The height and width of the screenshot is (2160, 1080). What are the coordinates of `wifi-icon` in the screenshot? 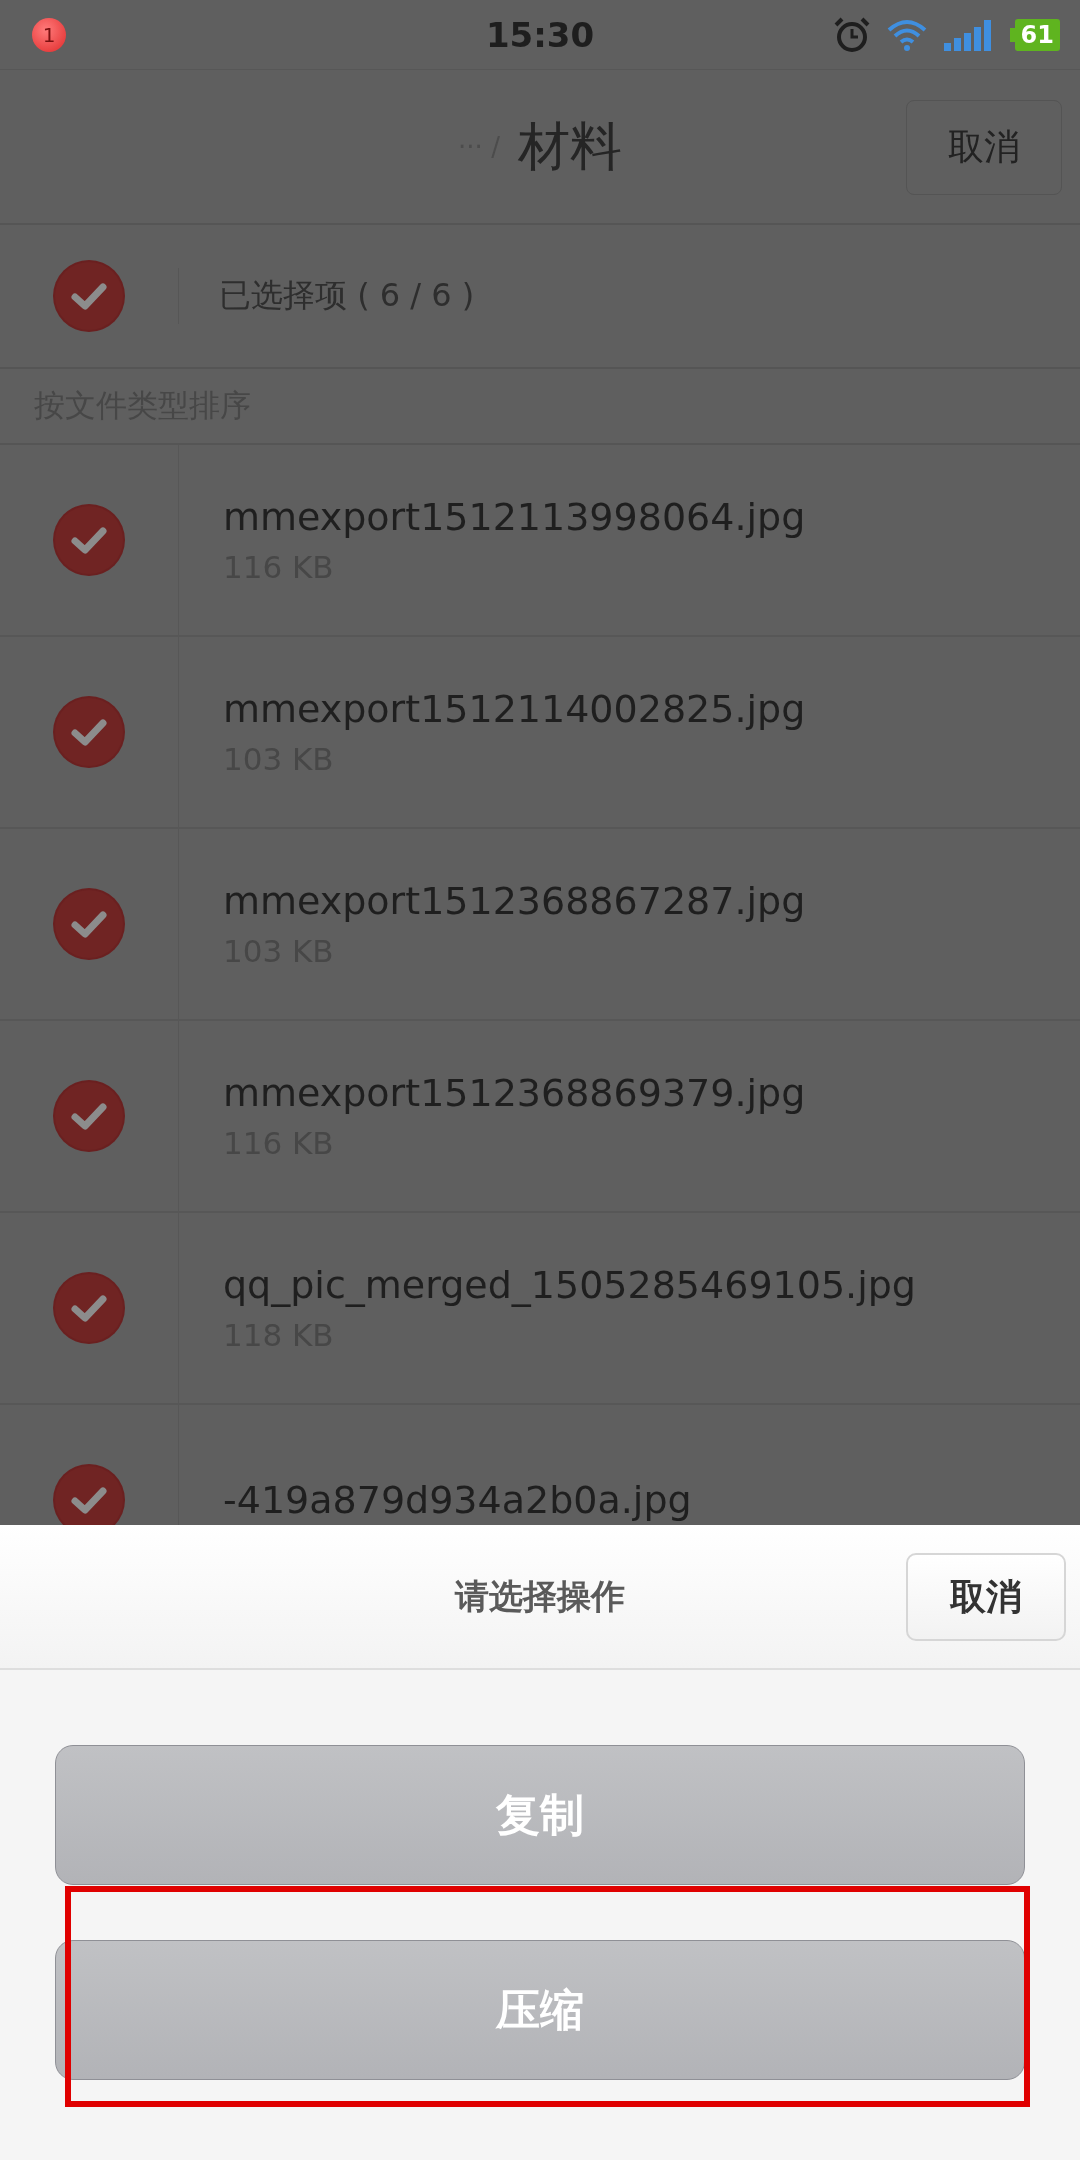 It's located at (906, 34).